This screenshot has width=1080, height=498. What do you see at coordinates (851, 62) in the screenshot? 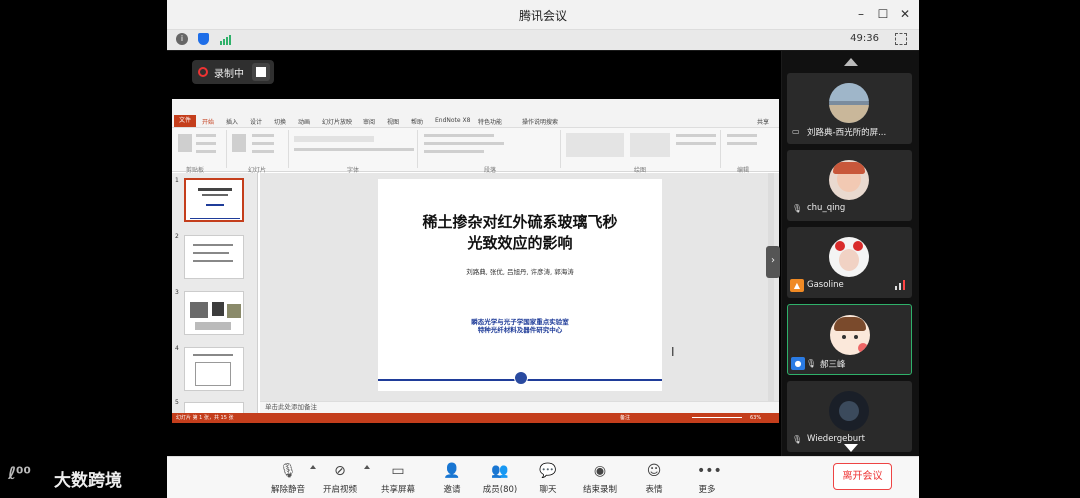
I see `scroll-up-icon` at bounding box center [851, 62].